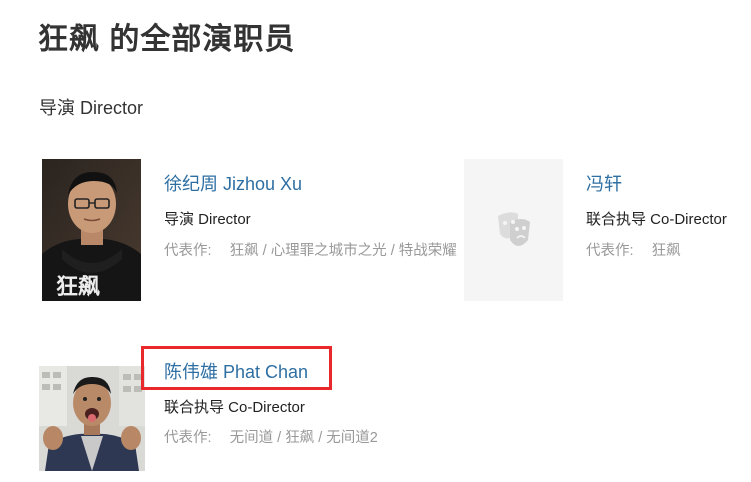 The height and width of the screenshot is (482, 751). What do you see at coordinates (604, 183) in the screenshot?
I see `person-name-link-feng-xuan: 冯轩` at bounding box center [604, 183].